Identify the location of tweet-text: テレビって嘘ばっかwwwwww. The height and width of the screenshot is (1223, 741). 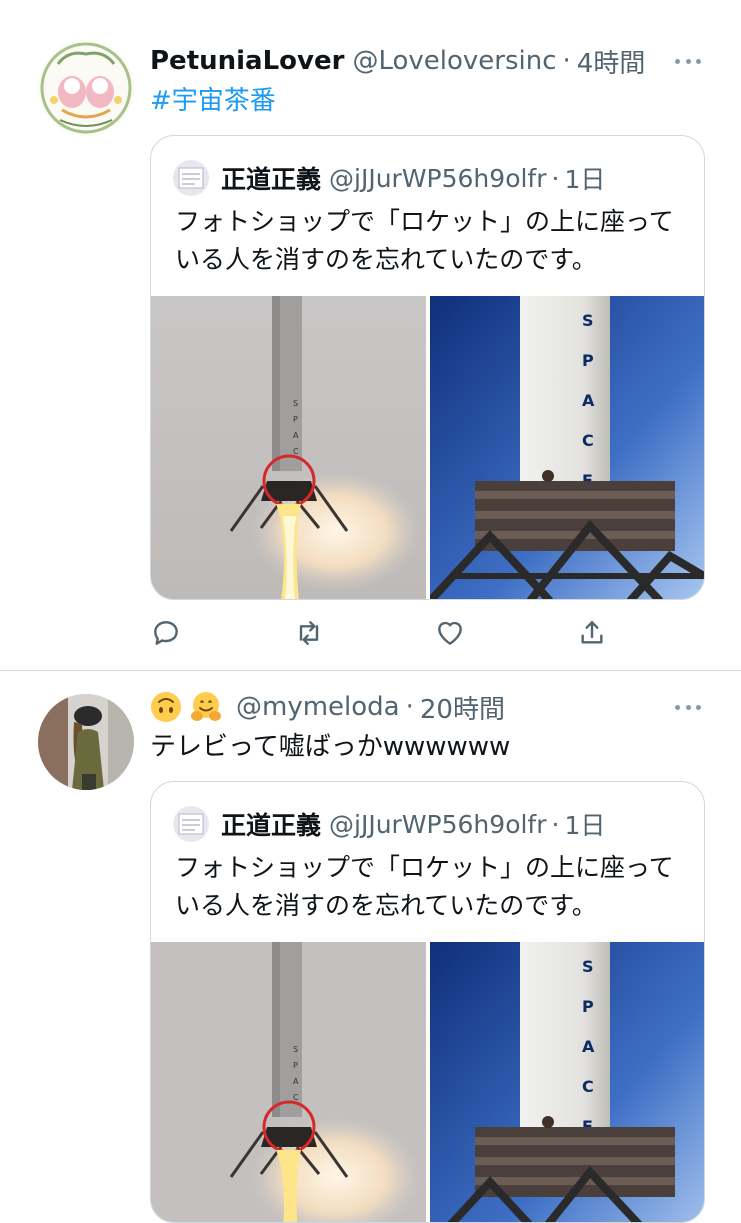
(330, 747).